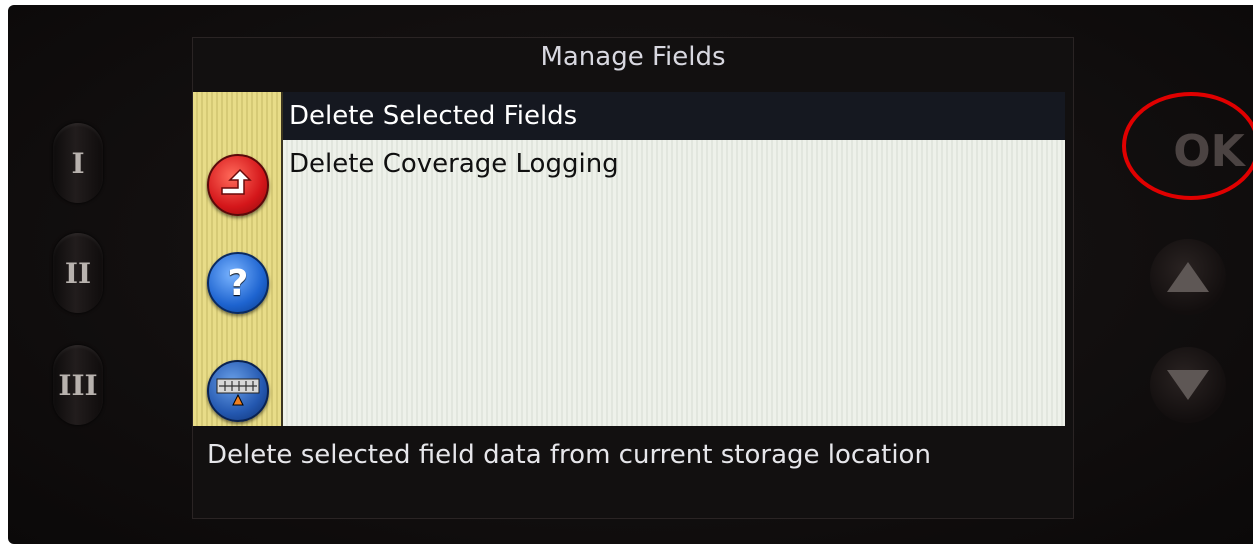 The width and height of the screenshot is (1253, 544). I want to click on softkey-3-button: III, so click(78, 385).